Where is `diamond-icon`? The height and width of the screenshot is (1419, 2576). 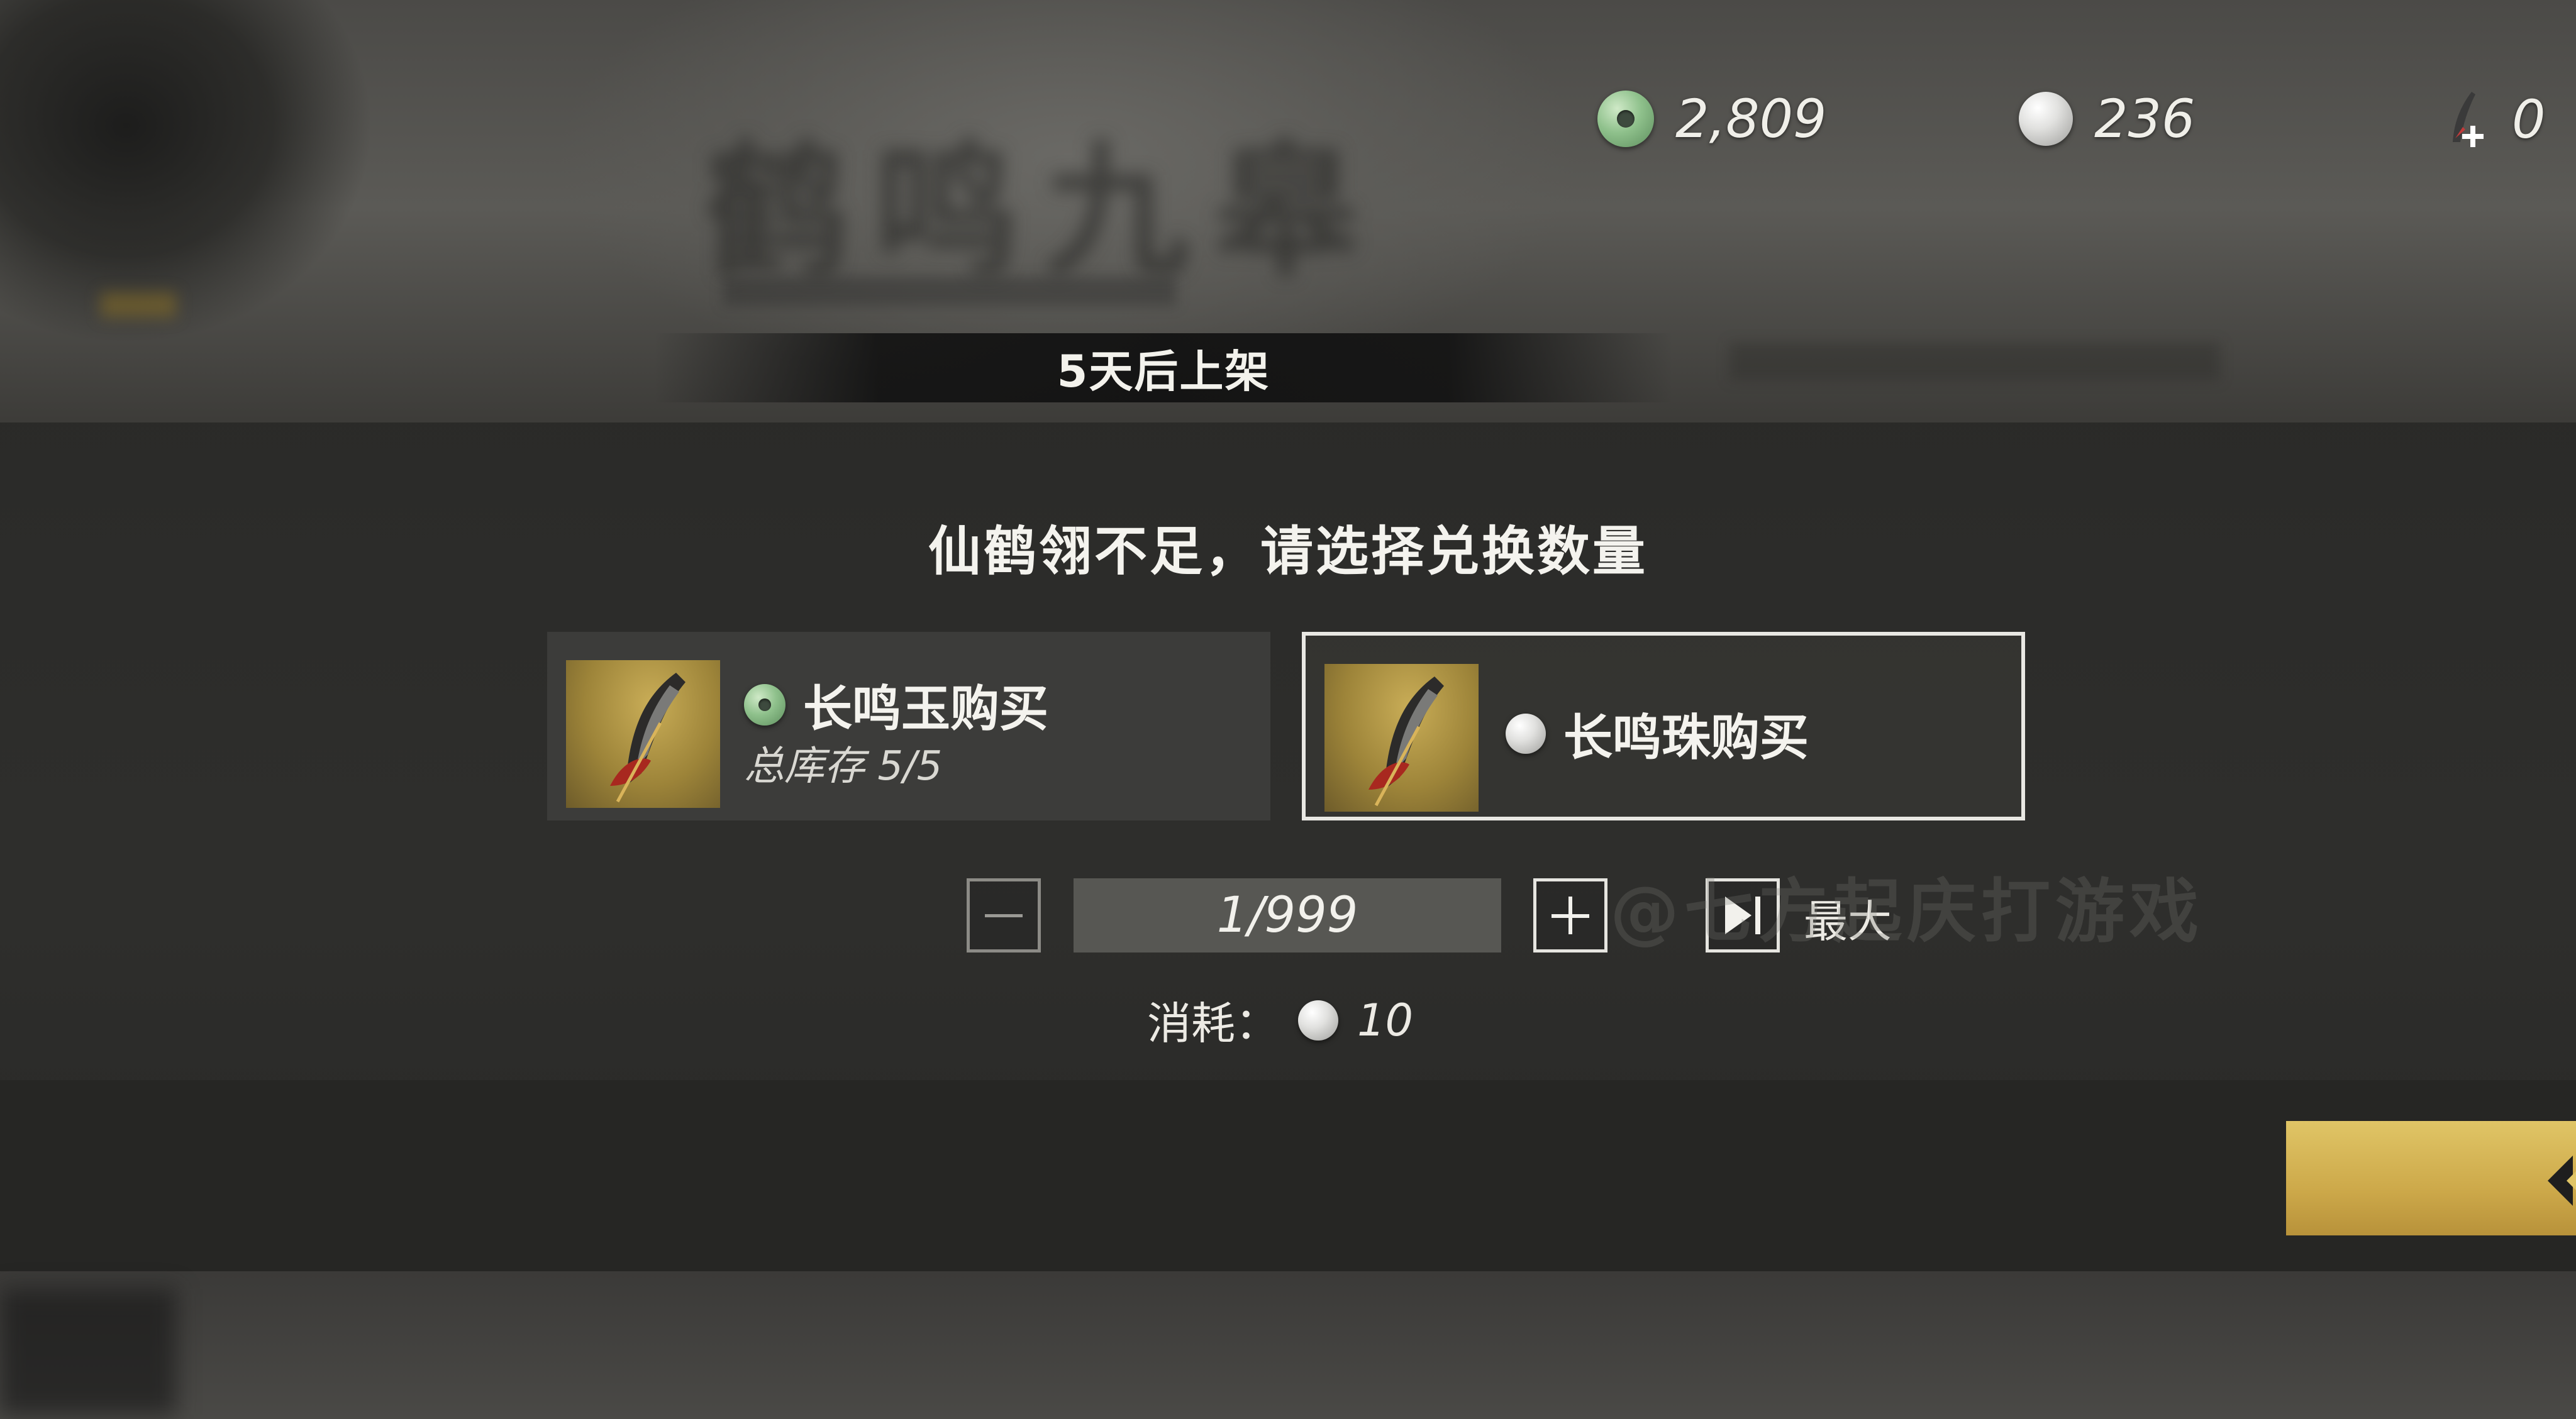 diamond-icon is located at coordinates (2562, 1181).